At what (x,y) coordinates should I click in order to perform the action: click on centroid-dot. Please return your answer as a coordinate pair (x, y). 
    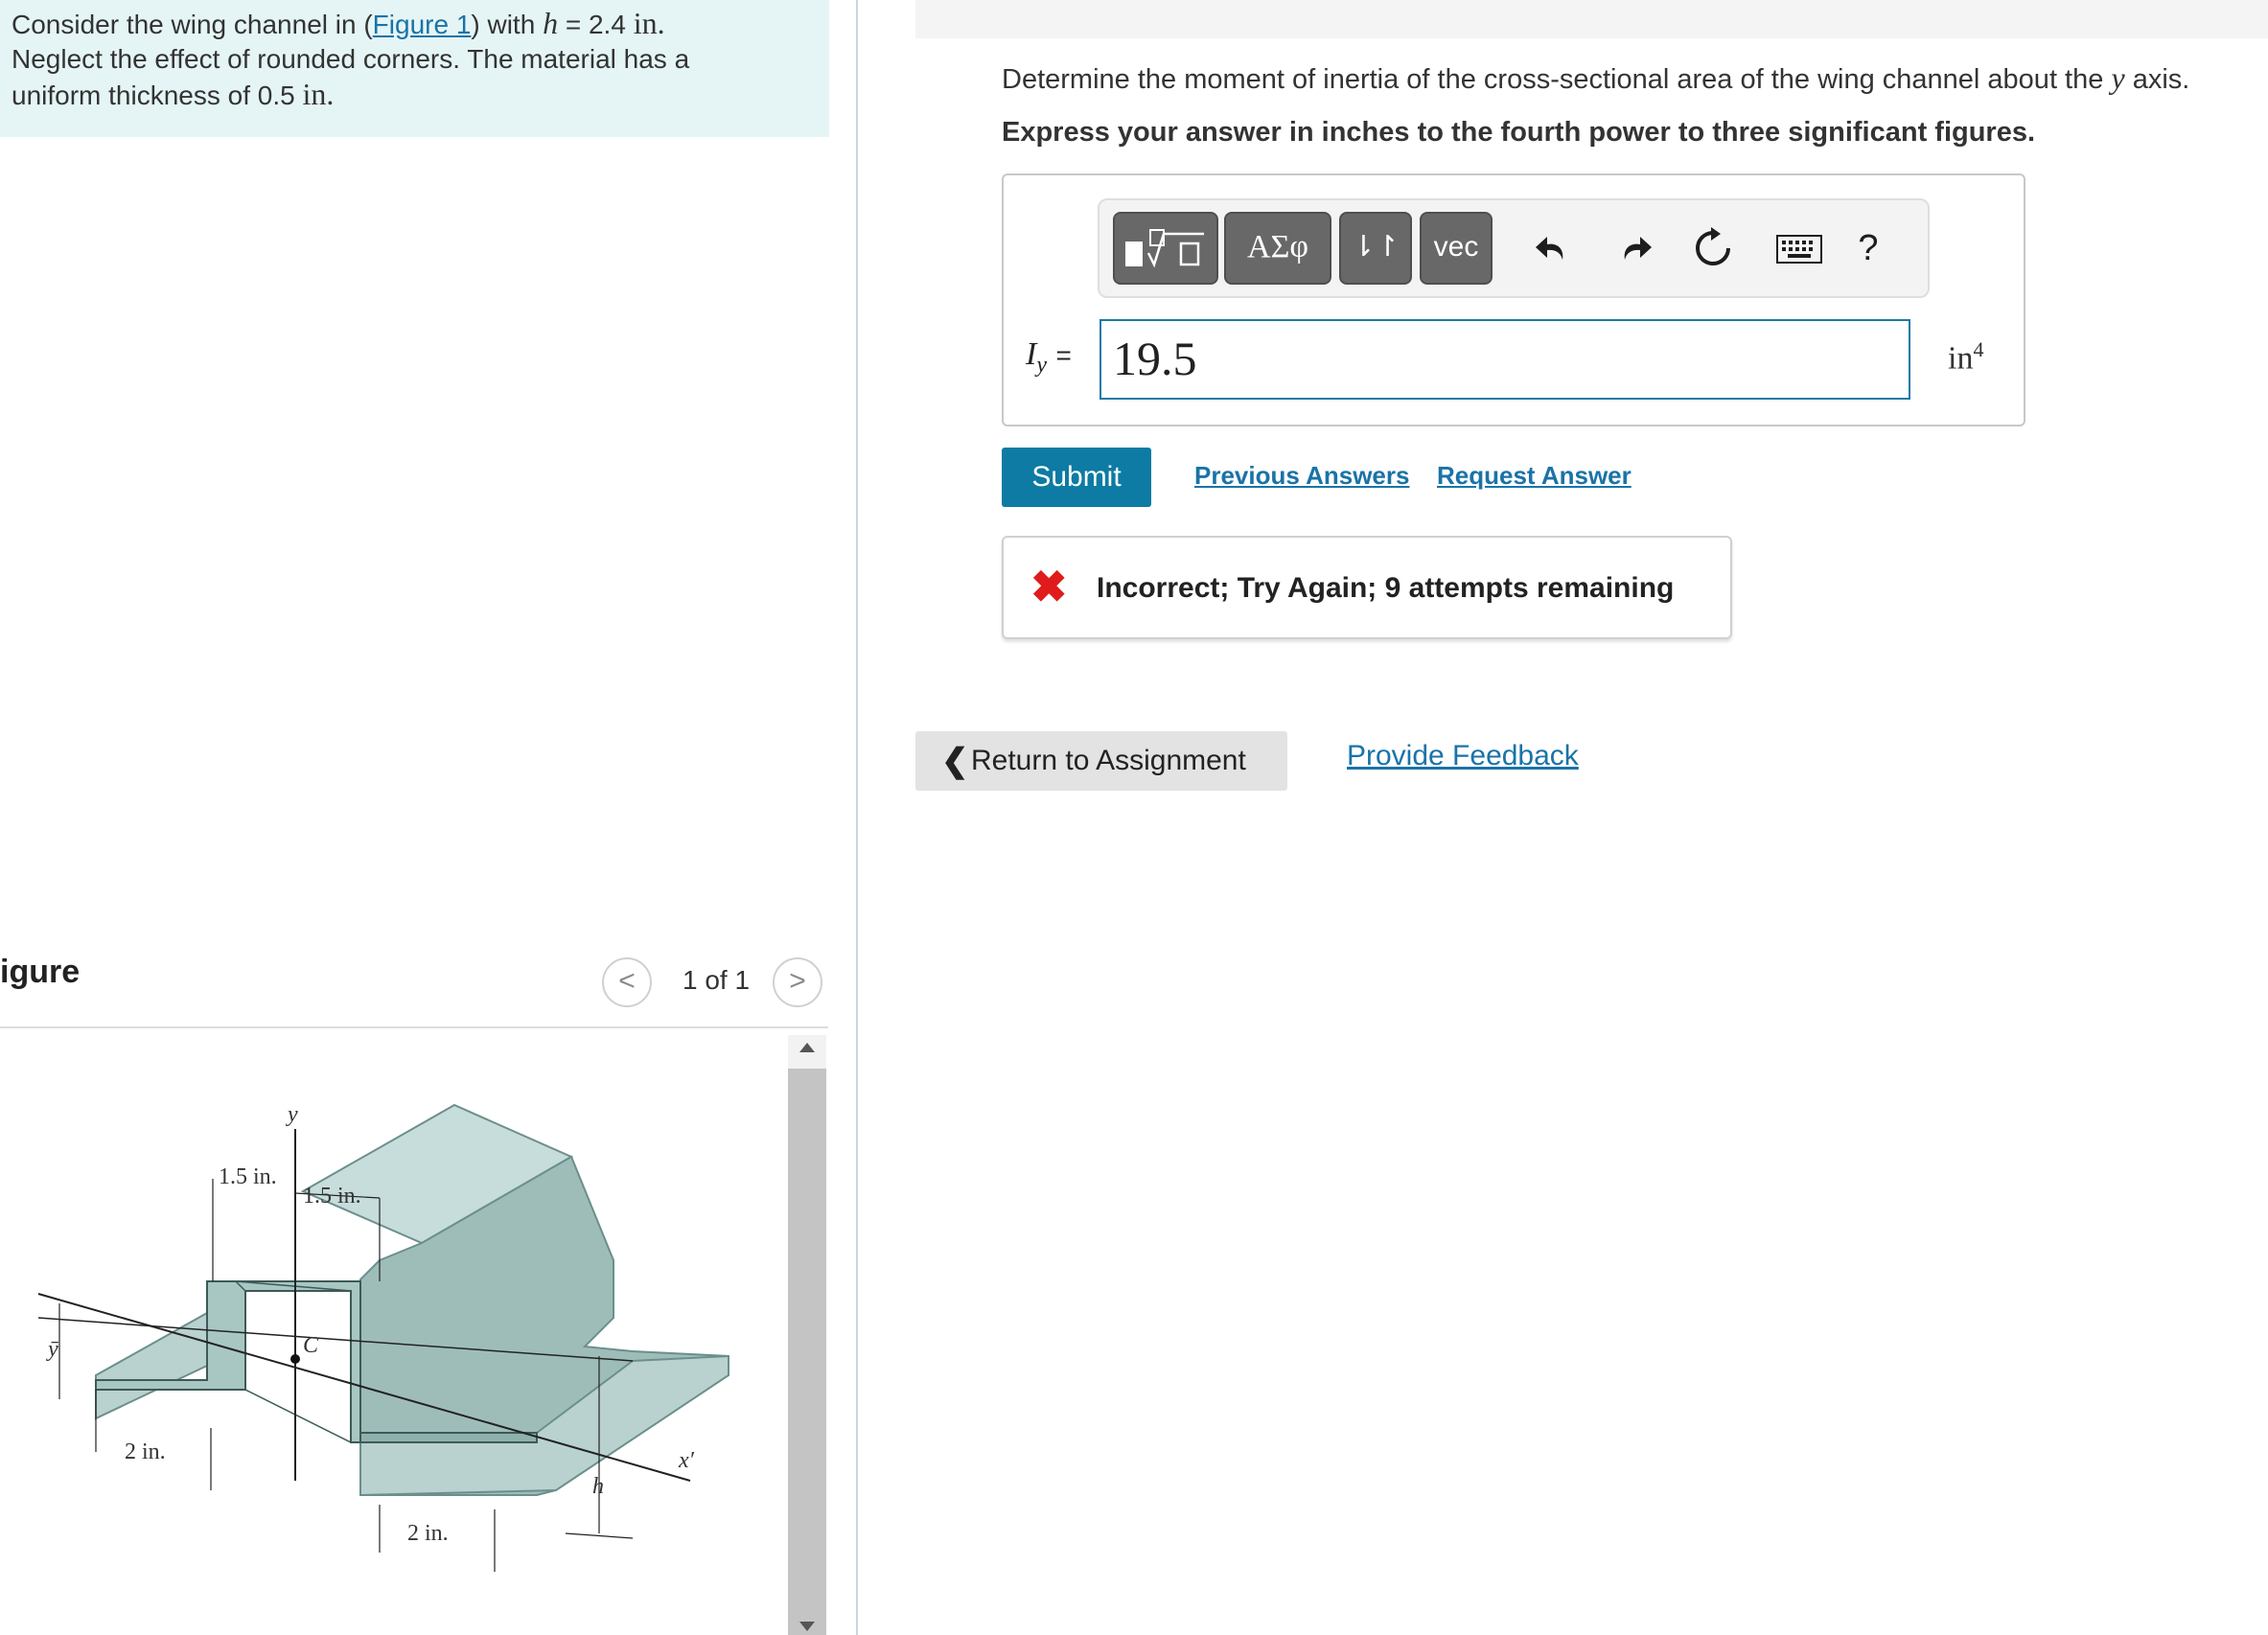
    Looking at the image, I should click on (295, 1359).